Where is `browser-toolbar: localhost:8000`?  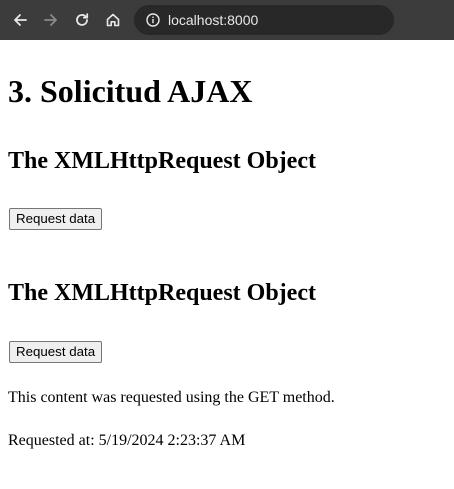
browser-toolbar: localhost:8000 is located at coordinates (227, 20).